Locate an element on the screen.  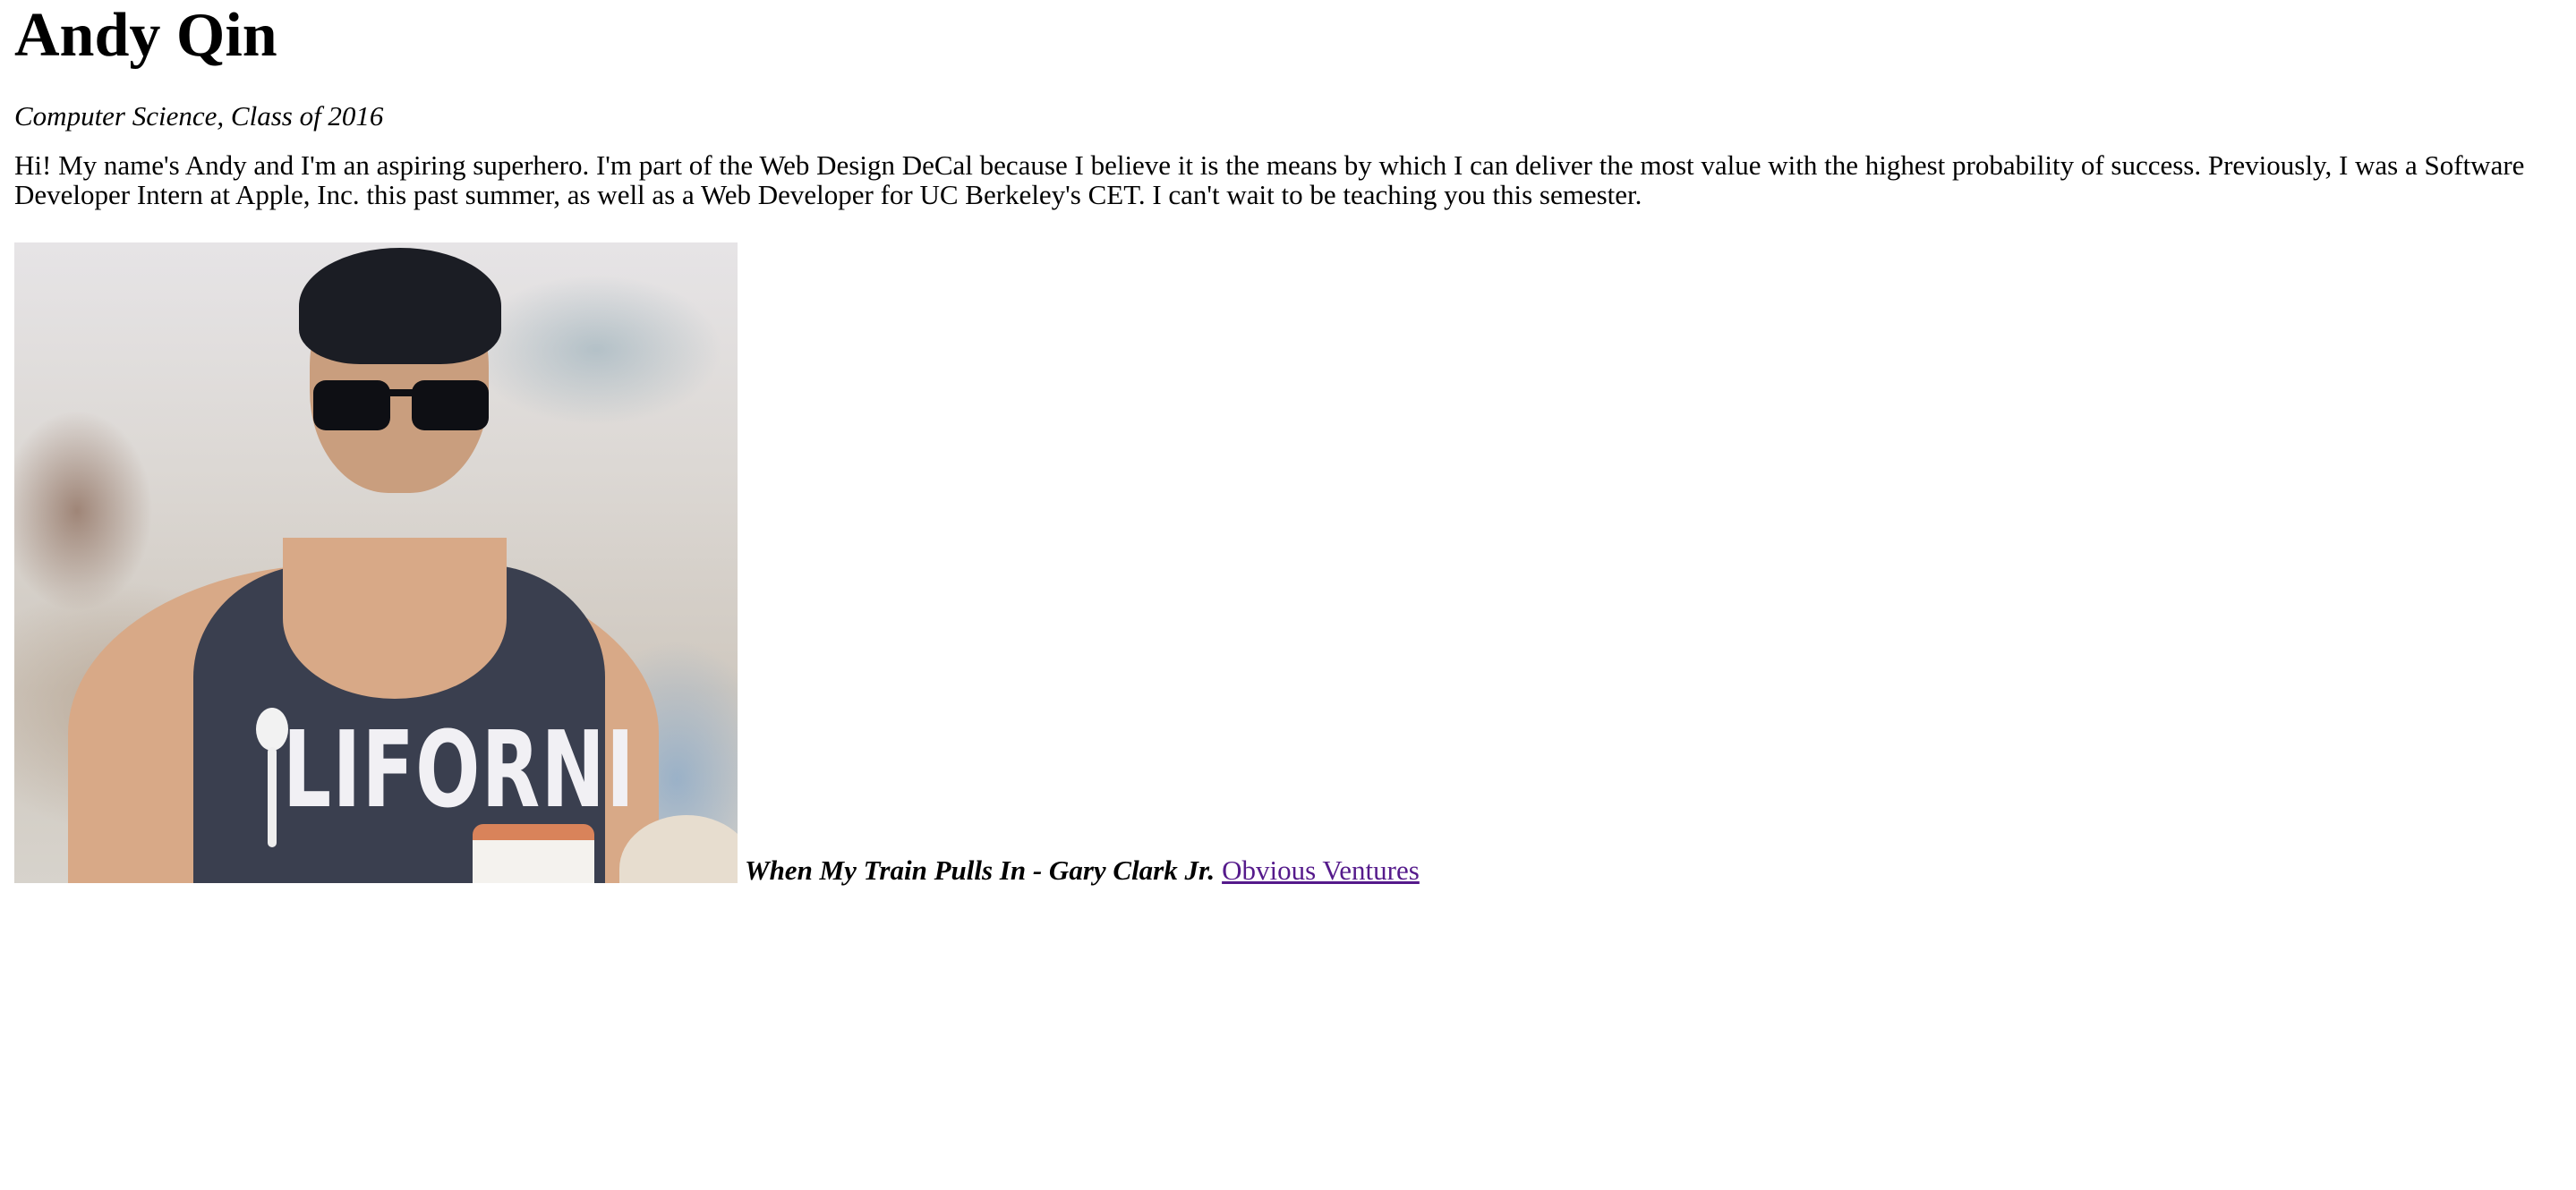
obvious-ventures-link: Obvious Ventures is located at coordinates (1321, 870).